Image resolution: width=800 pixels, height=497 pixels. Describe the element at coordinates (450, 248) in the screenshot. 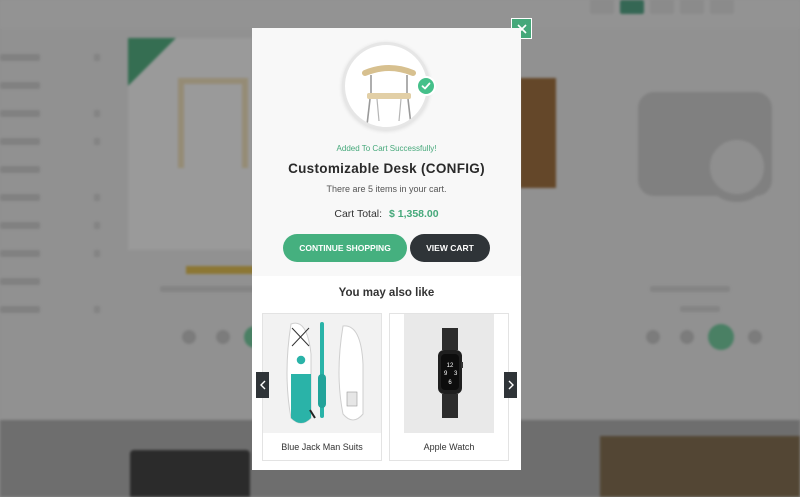

I see `view-cart-button: VIEW CART` at that location.